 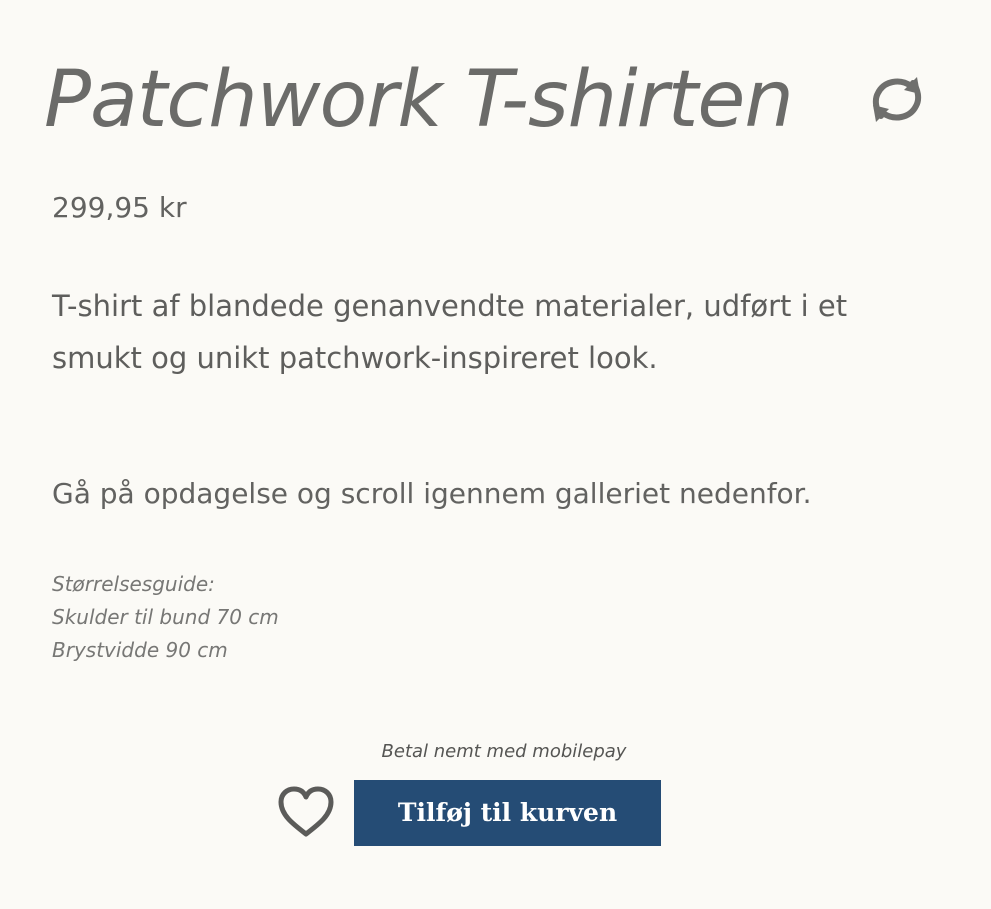 What do you see at coordinates (507, 813) in the screenshot?
I see `add-to-cart-button: Tilføj til kurven` at bounding box center [507, 813].